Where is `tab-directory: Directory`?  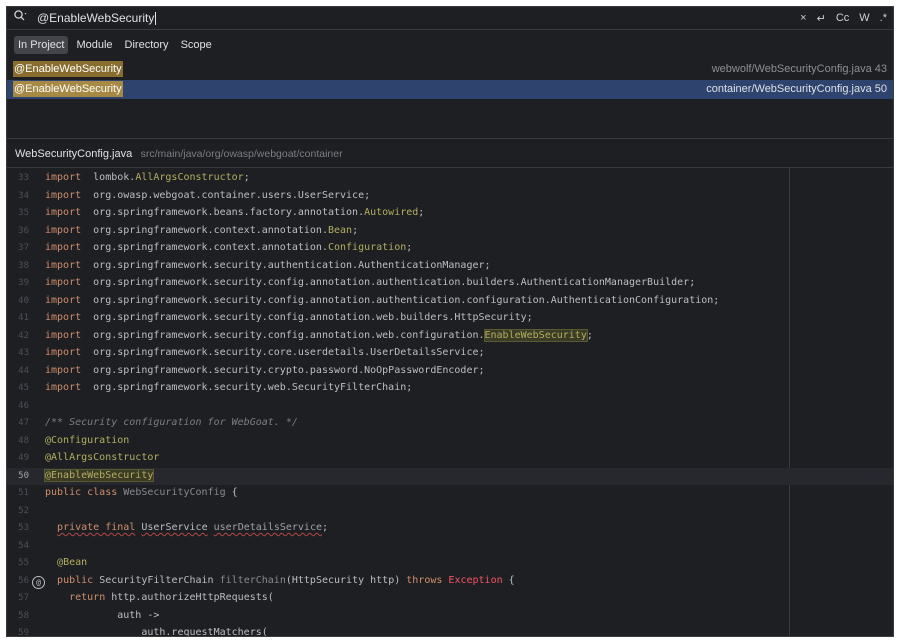
tab-directory: Directory is located at coordinates (147, 45).